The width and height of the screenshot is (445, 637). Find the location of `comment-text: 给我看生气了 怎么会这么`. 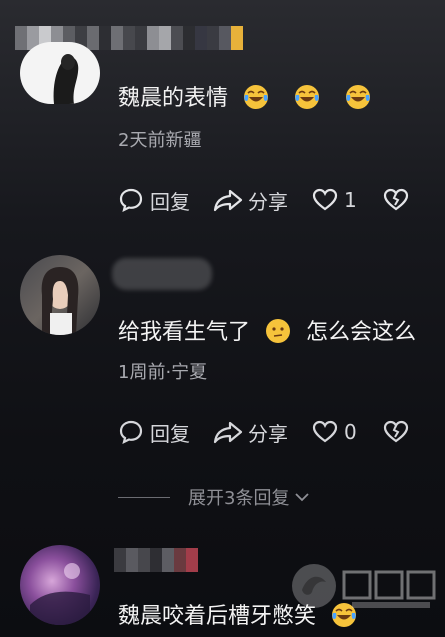

comment-text: 给我看生气了 怎么会这么 is located at coordinates (267, 330).